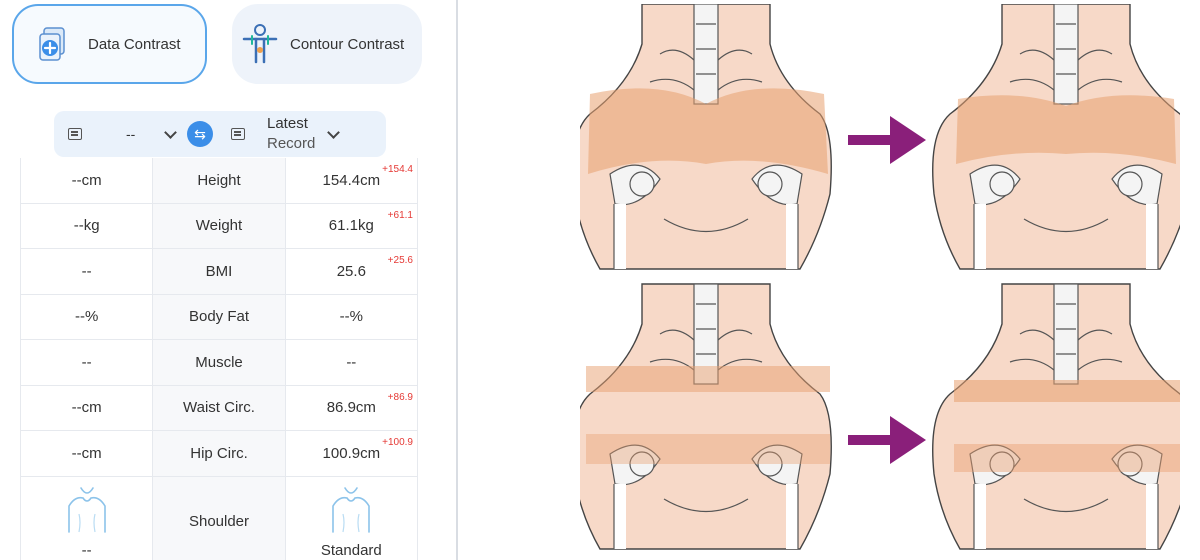 Image resolution: width=1200 pixels, height=560 pixels. What do you see at coordinates (260, 44) in the screenshot?
I see `body-contour-icon` at bounding box center [260, 44].